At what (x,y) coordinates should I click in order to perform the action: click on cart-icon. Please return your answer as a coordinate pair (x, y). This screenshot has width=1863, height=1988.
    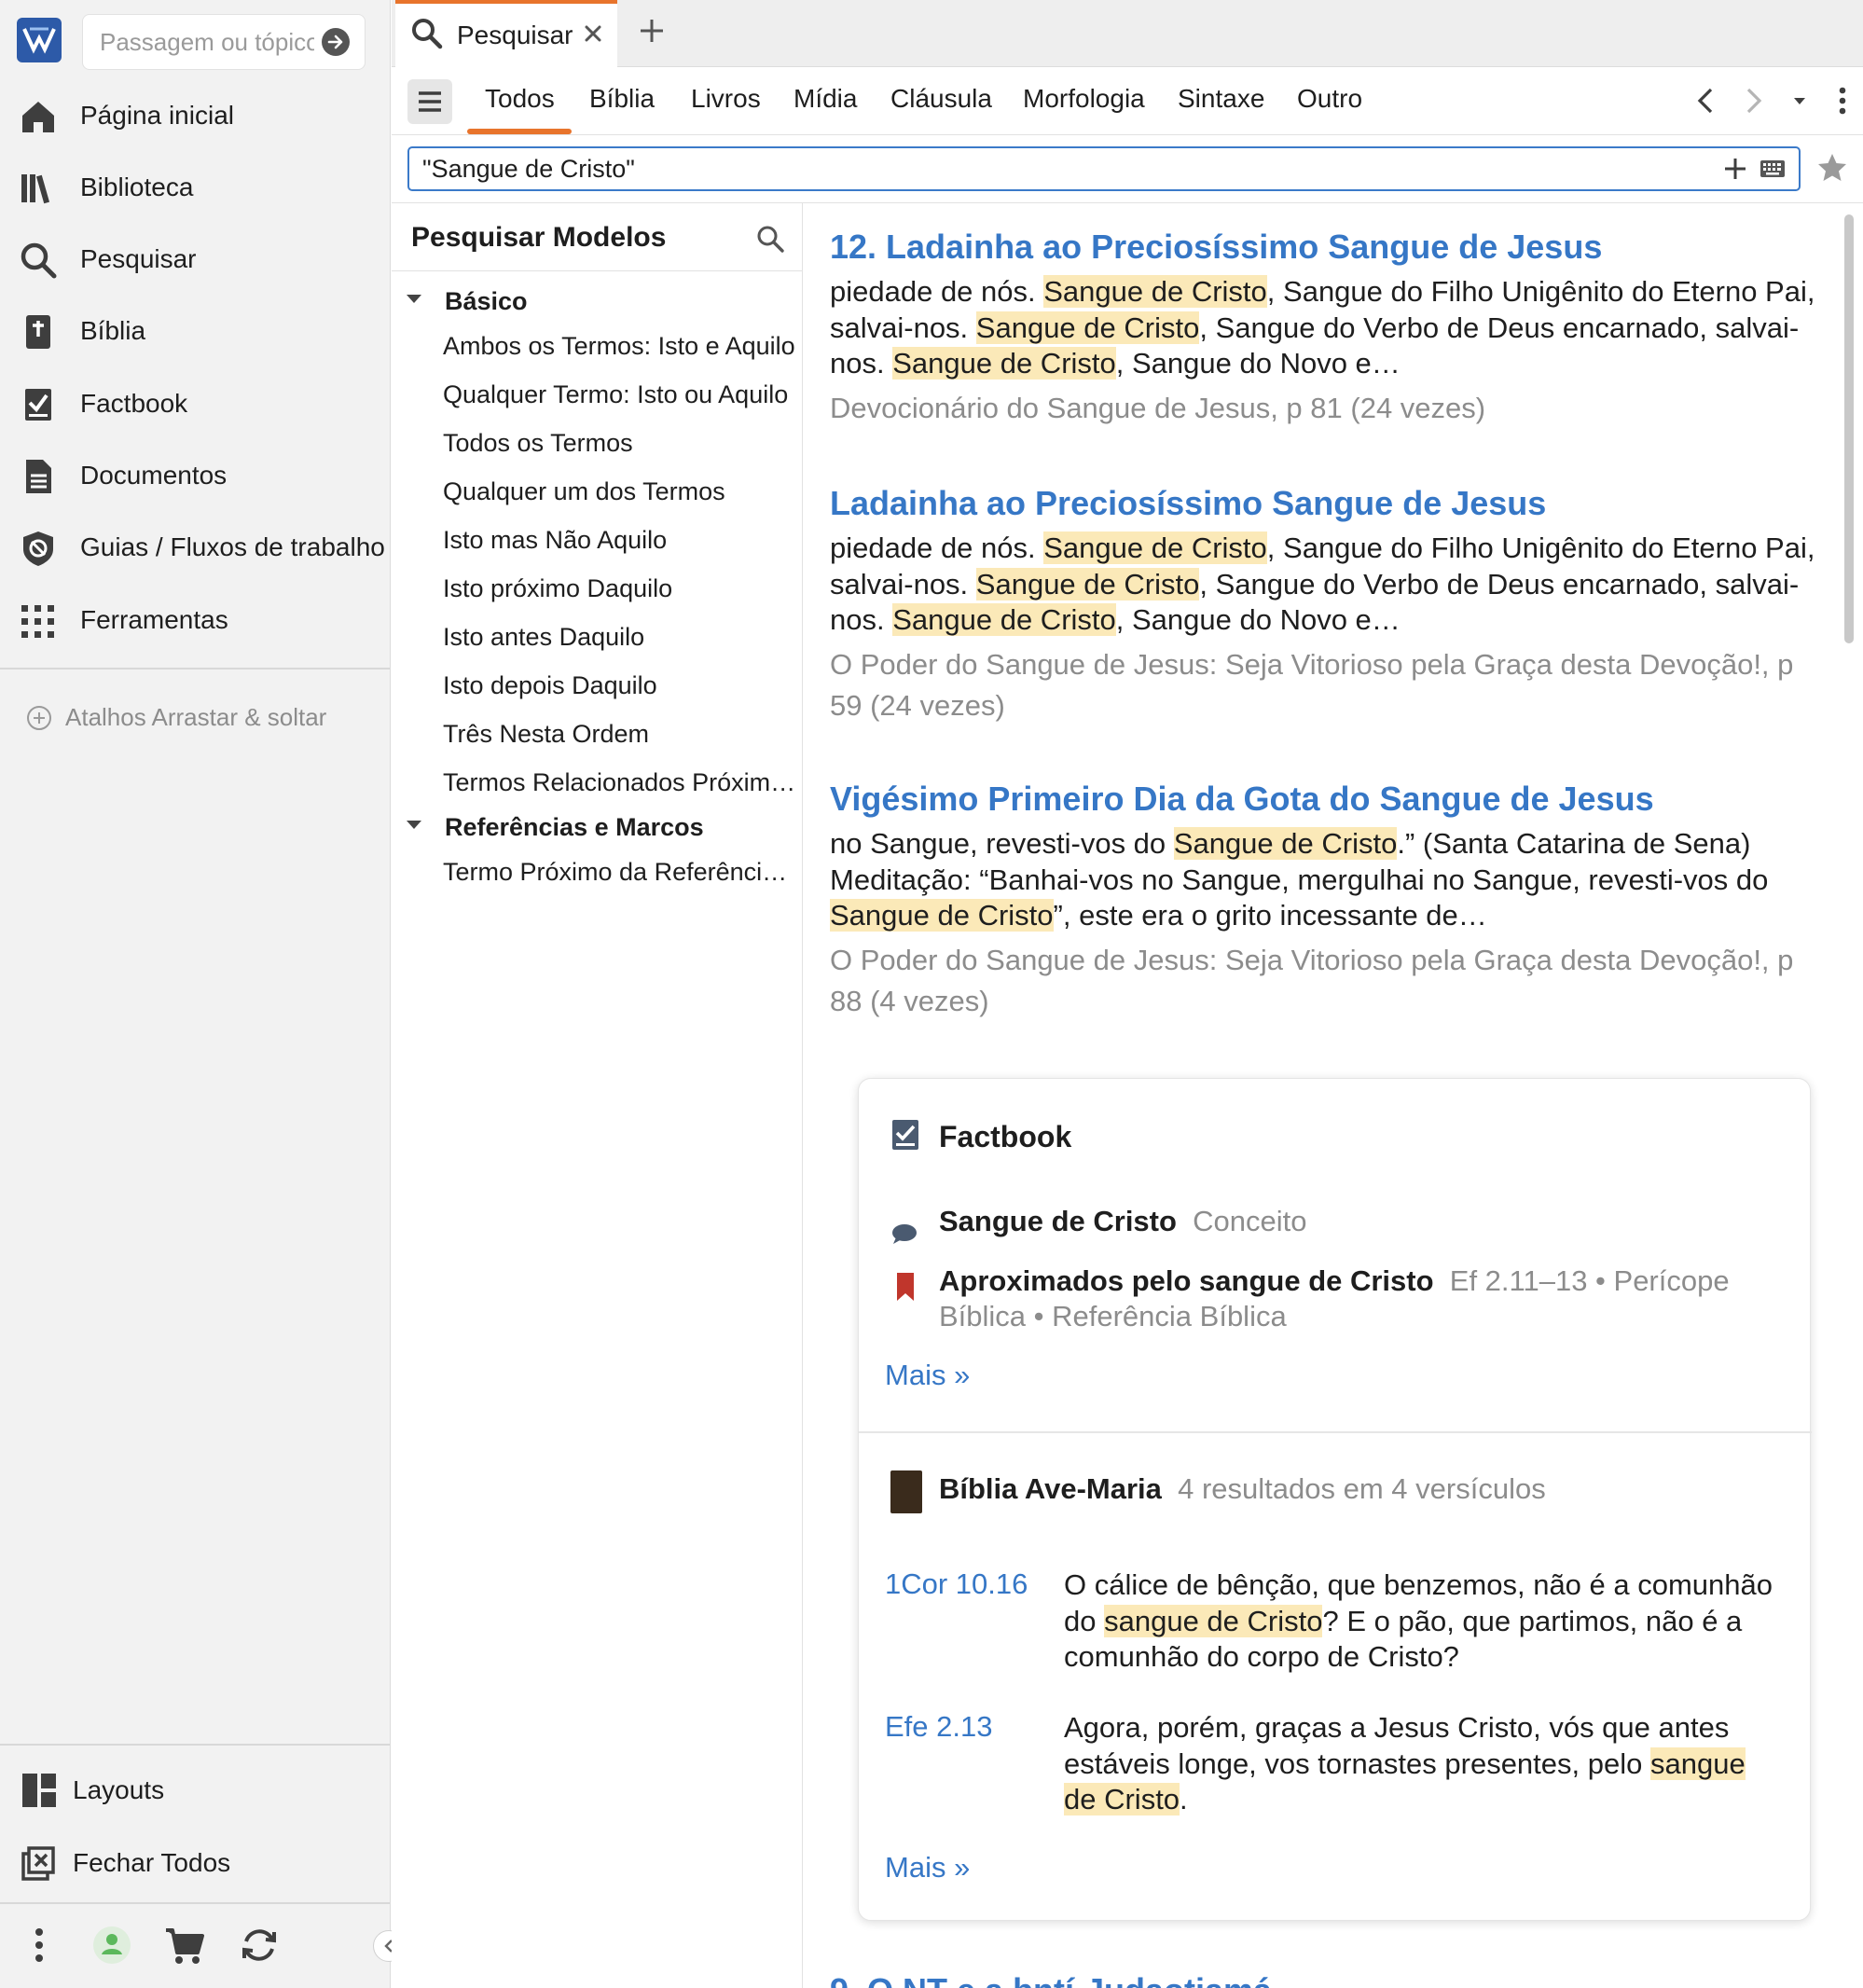
    Looking at the image, I should click on (184, 1945).